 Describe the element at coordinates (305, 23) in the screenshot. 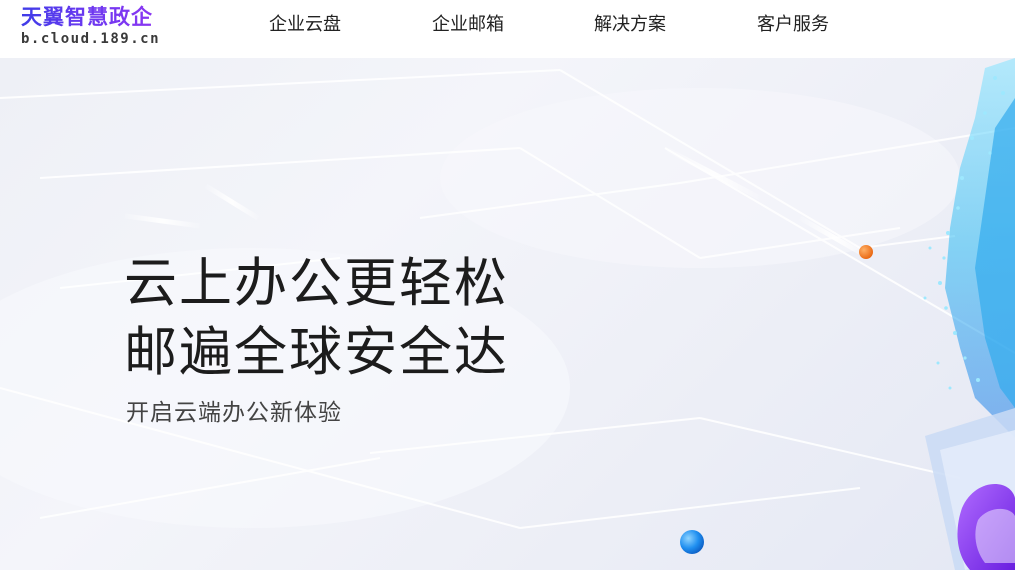

I see `nav-item-enterprise-cloud-disk: 企业云盘` at that location.